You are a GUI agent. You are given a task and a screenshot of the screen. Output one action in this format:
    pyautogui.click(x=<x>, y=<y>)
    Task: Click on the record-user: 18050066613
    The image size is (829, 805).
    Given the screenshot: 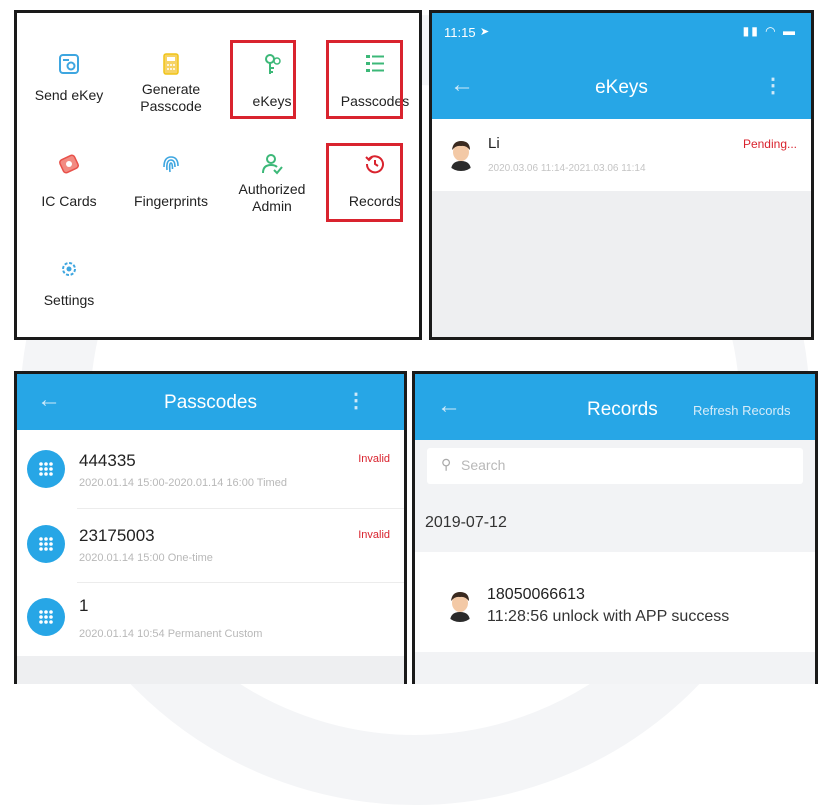 What is the action you would take?
    pyautogui.click(x=536, y=594)
    